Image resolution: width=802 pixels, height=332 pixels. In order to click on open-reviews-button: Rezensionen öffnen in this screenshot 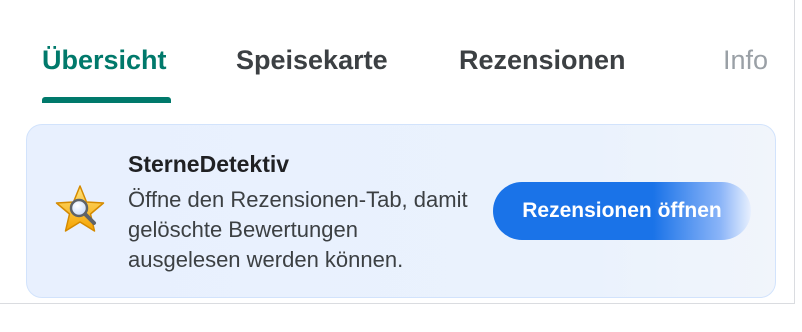, I will do `click(622, 211)`.